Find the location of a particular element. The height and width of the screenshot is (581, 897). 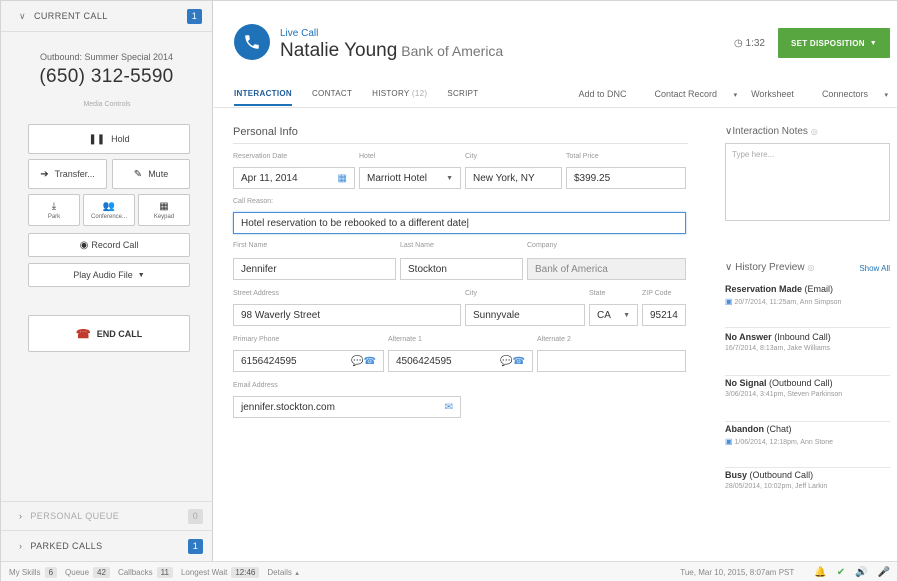

personal-queue-header: › PERSONAL QUEUE 0 is located at coordinates (107, 516).